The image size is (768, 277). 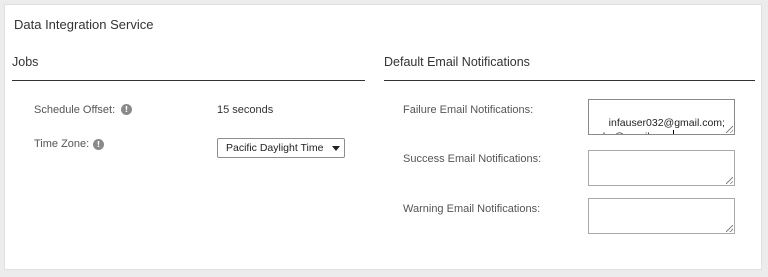 What do you see at coordinates (457, 62) in the screenshot?
I see `email-notifications-section-title: Default Email Notifications` at bounding box center [457, 62].